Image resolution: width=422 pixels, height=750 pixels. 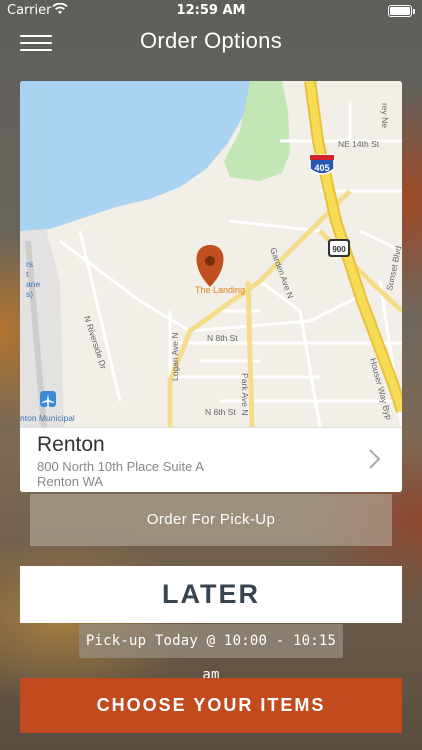 I want to click on airport-icon, so click(x=48, y=399).